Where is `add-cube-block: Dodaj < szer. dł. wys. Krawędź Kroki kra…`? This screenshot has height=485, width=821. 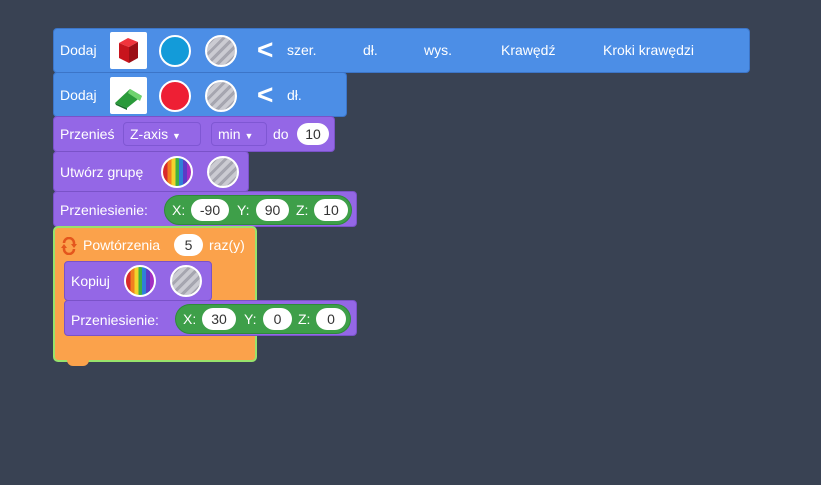
add-cube-block: Dodaj < szer. dł. wys. Krawędź Kroki kra… is located at coordinates (401, 50).